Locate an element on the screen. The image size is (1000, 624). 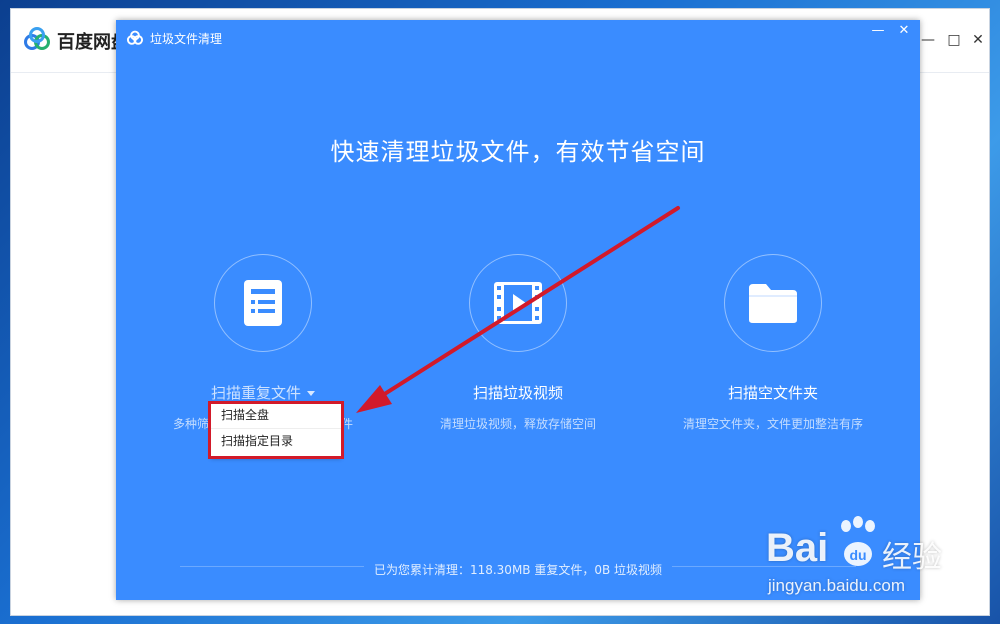
folder-icon is located at coordinates (773, 303).